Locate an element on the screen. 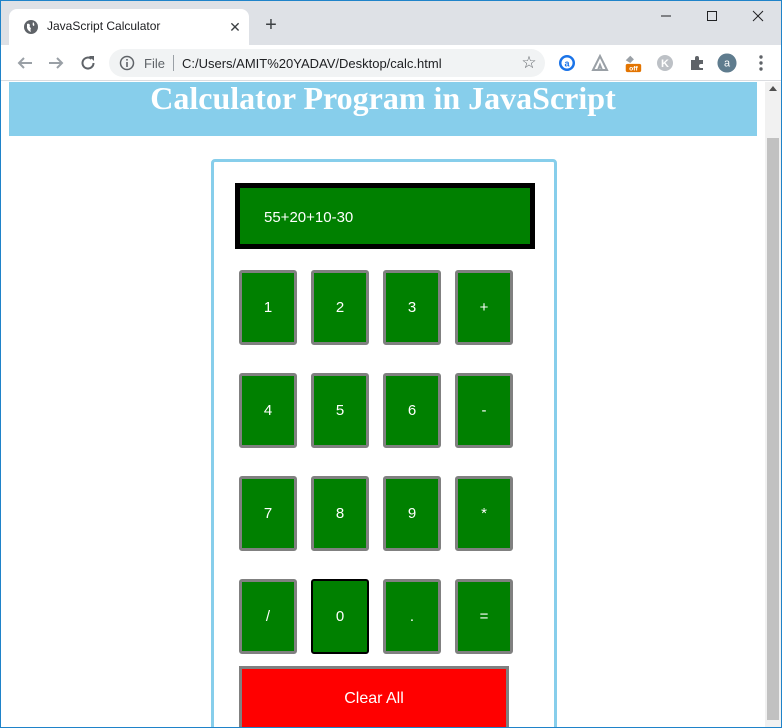  extension-badge: off is located at coordinates (633, 69).